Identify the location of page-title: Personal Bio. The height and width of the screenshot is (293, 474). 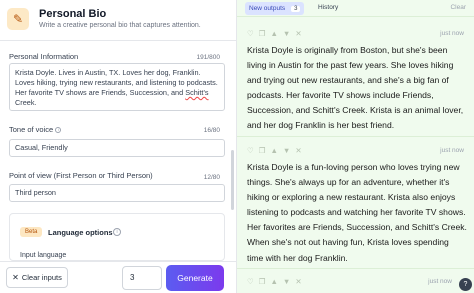
(73, 13).